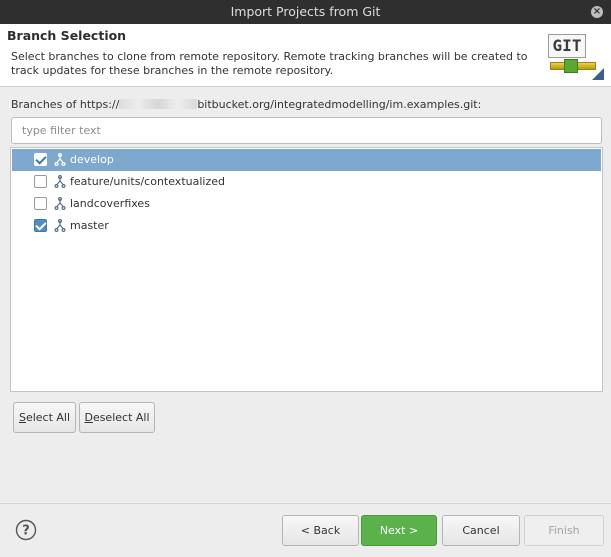  I want to click on close-icon: ×, so click(597, 12).